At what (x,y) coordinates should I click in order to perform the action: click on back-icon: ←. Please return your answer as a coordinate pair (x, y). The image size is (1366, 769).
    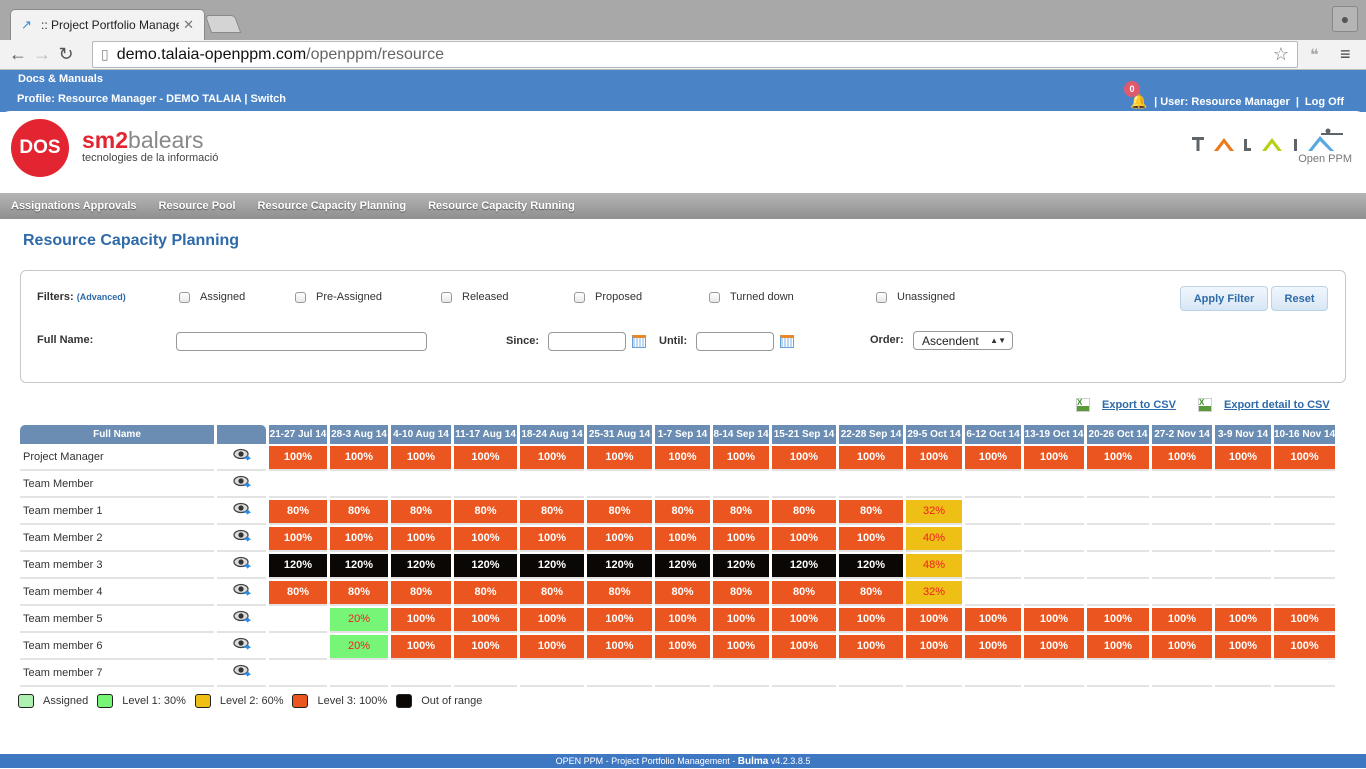
    Looking at the image, I should click on (18, 54).